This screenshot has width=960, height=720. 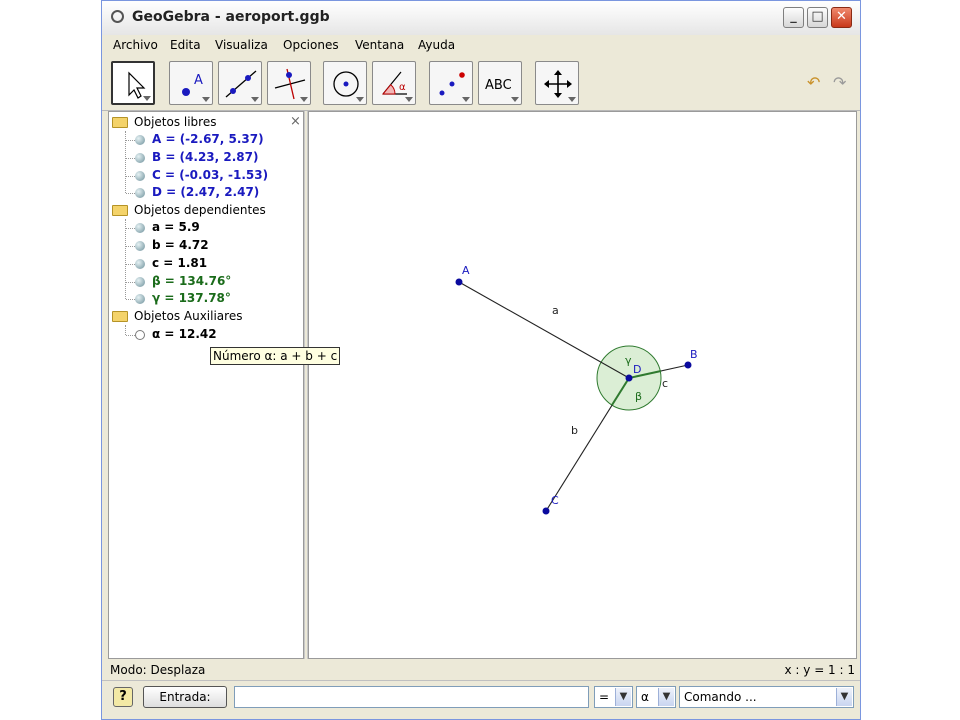 I want to click on menu-ventana: Ventana, so click(x=379, y=45).